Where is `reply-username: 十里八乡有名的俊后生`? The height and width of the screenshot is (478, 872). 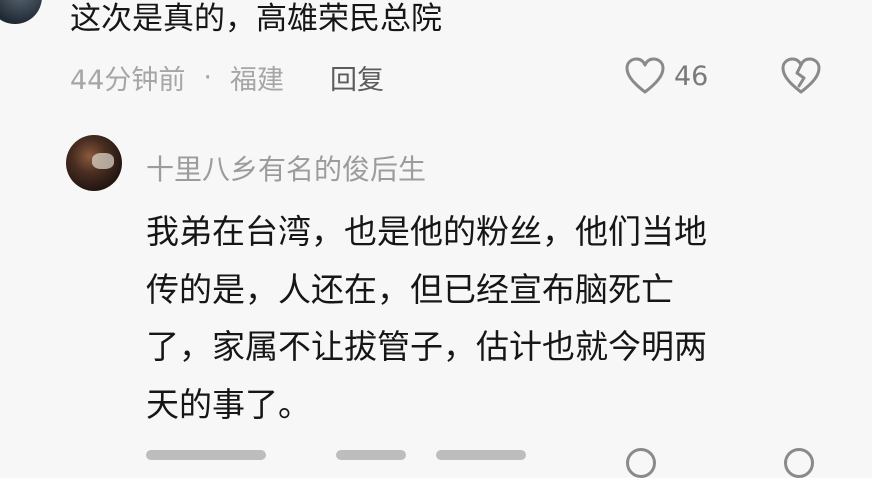 reply-username: 十里八乡有名的俊后生 is located at coordinates (286, 168).